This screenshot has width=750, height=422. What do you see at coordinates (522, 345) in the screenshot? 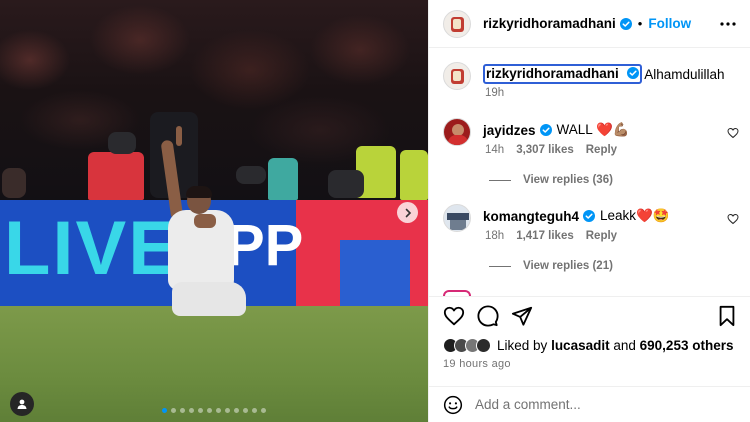
I see `liked-by-prefix: Liked by` at bounding box center [522, 345].